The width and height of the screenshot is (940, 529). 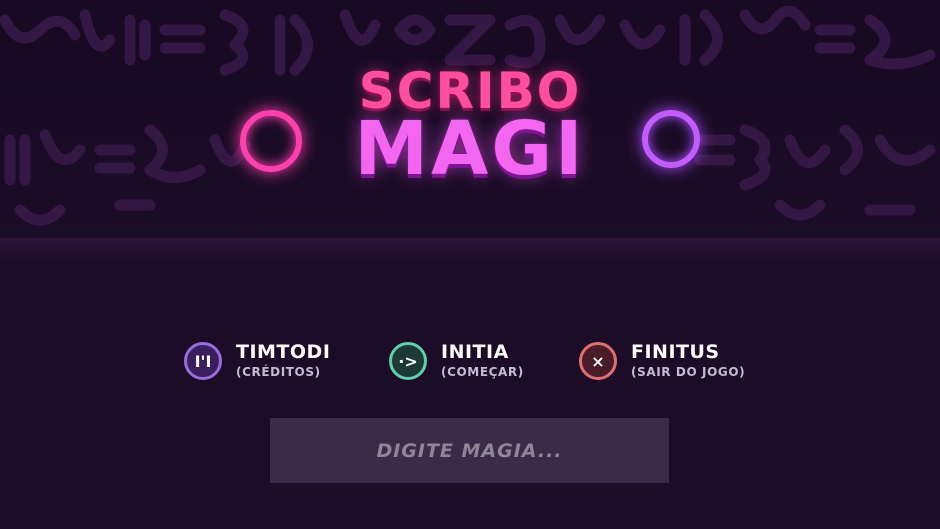 What do you see at coordinates (688, 372) in the screenshot?
I see `menu-sub-quit: (SAIR DO JOGO)` at bounding box center [688, 372].